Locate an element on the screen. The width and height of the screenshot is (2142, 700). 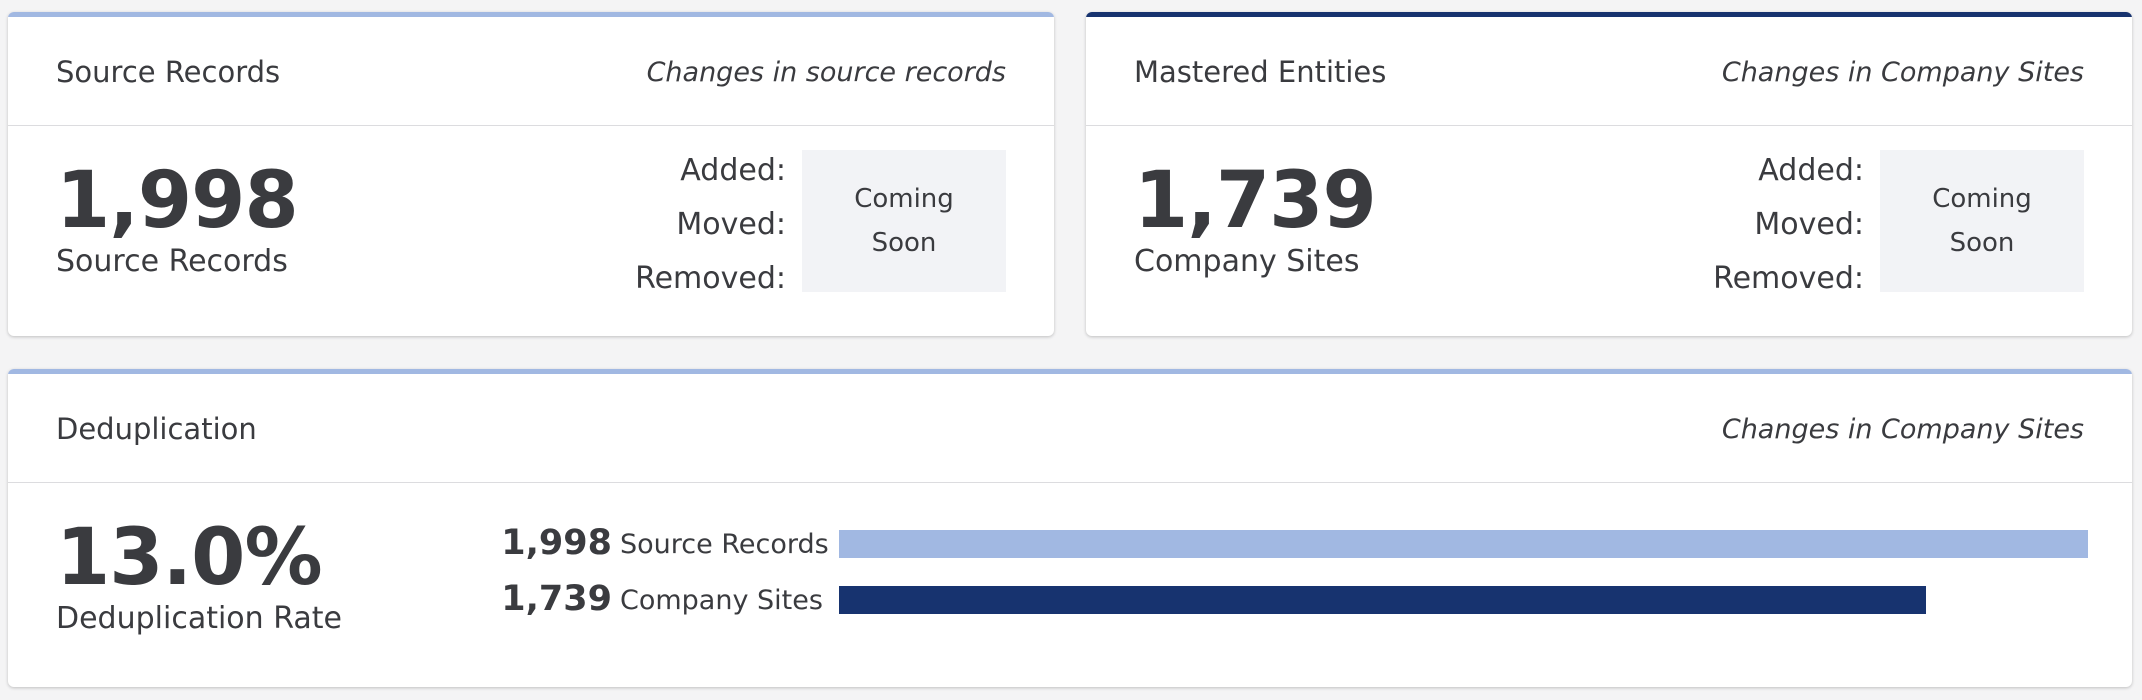
bar-count-source-records: 1,998 is located at coordinates (556, 543).